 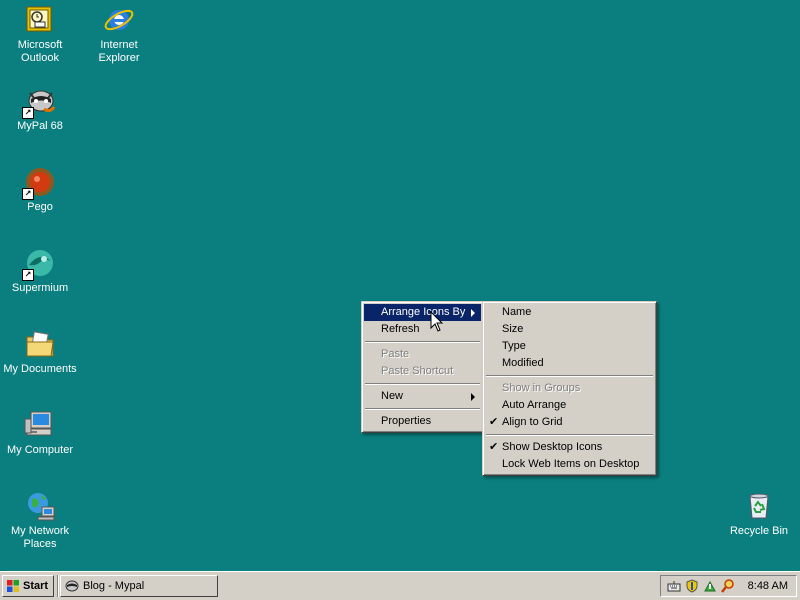 I want to click on menu-item-label: Properties, so click(x=406, y=421).